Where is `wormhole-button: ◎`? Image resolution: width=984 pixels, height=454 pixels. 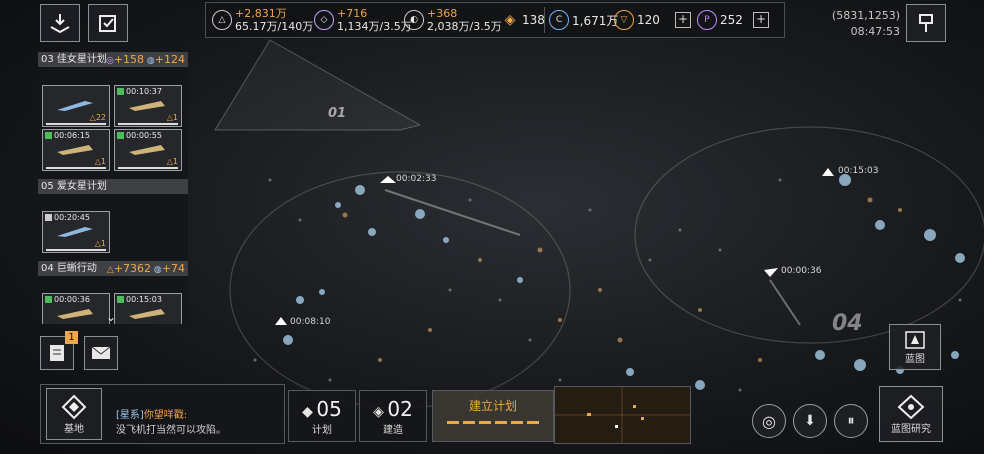
wormhole-button: ◎ is located at coordinates (769, 421).